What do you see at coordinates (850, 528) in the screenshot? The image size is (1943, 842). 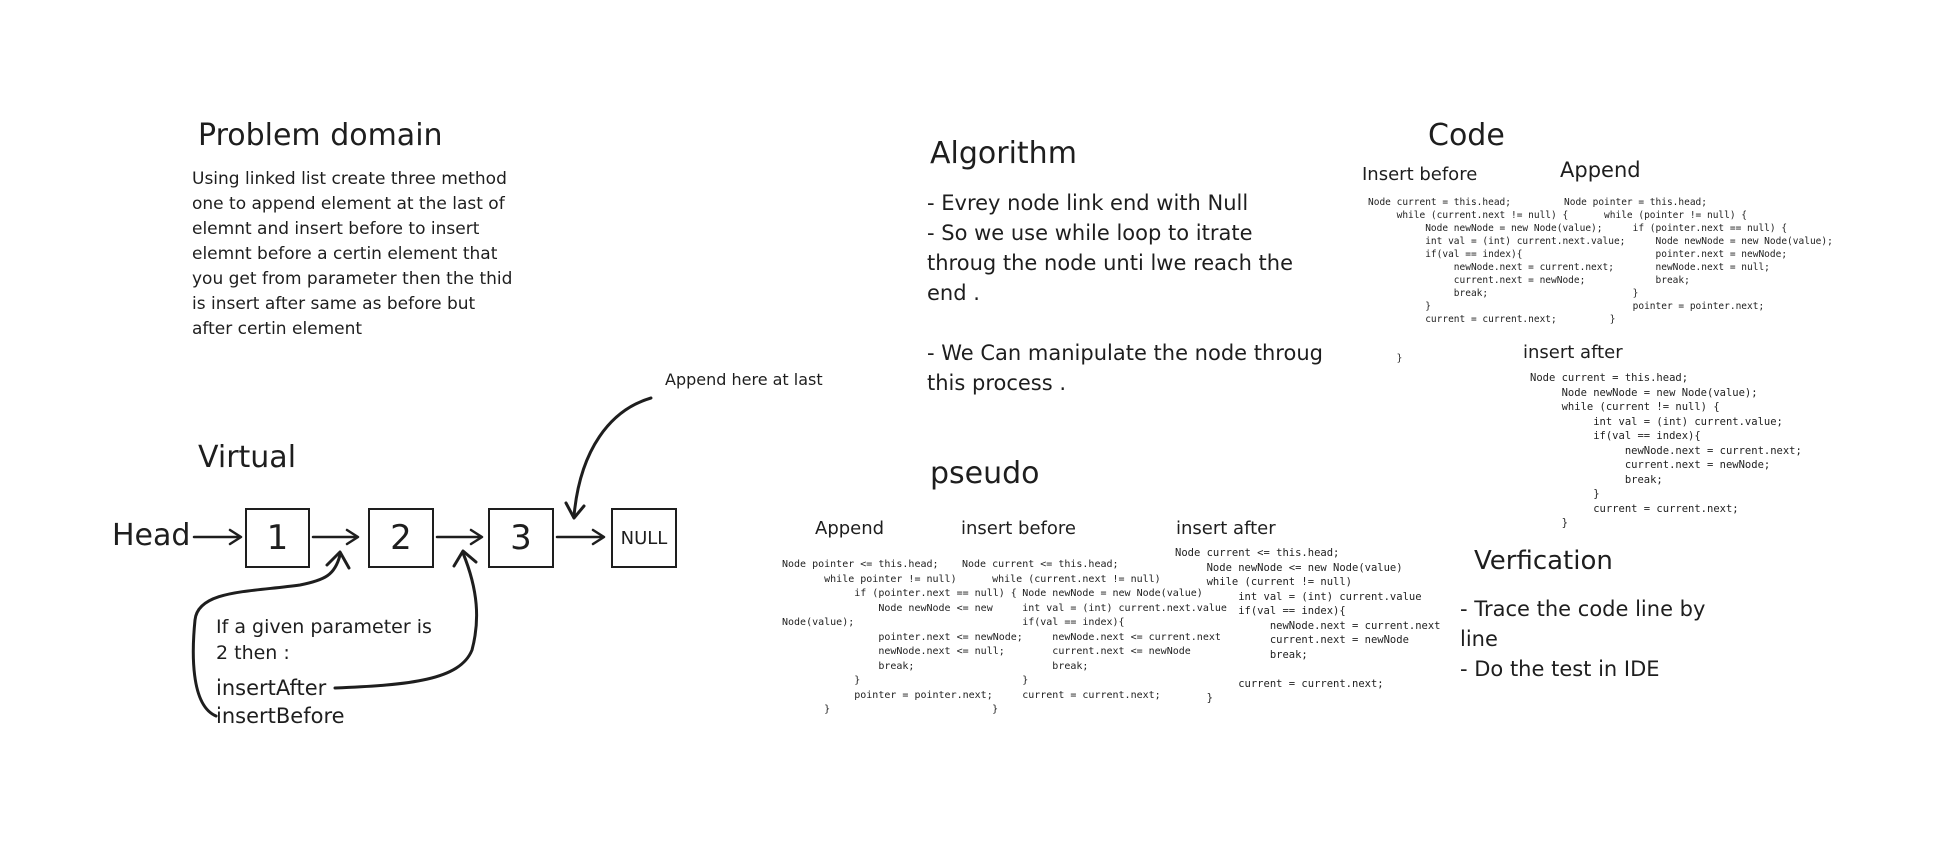 I see `pseudo-append-label: Append` at bounding box center [850, 528].